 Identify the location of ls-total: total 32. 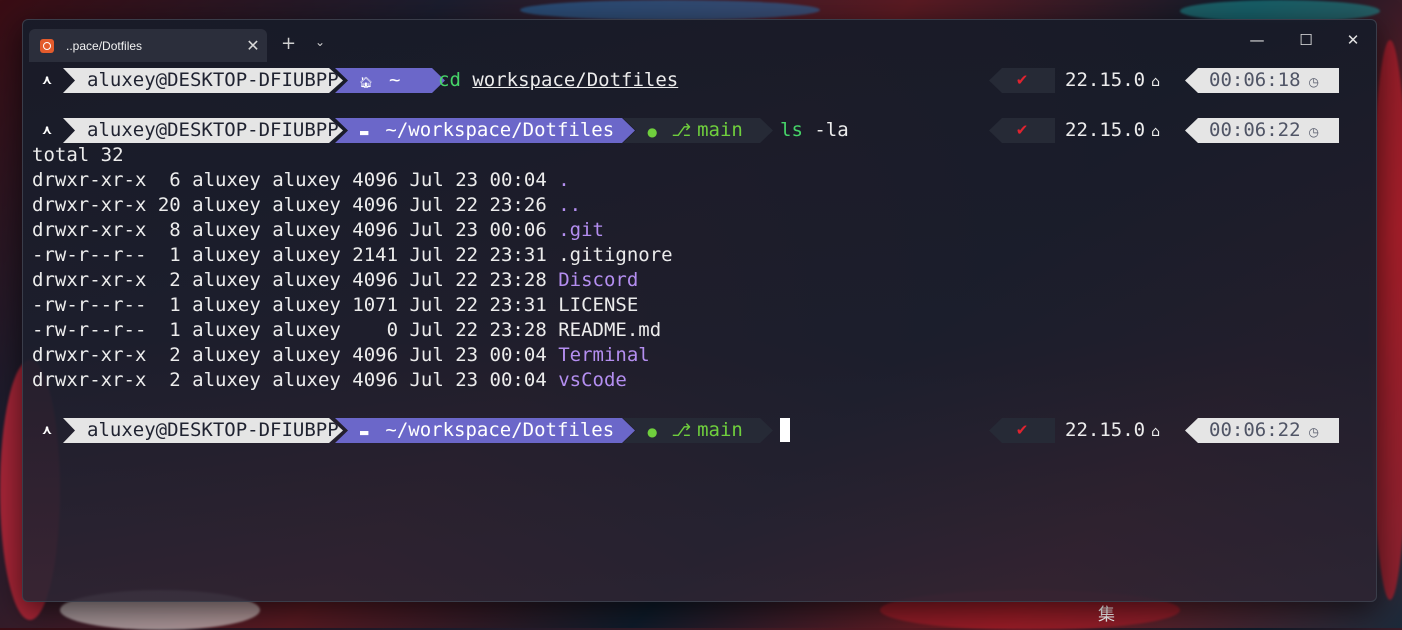
(78, 155).